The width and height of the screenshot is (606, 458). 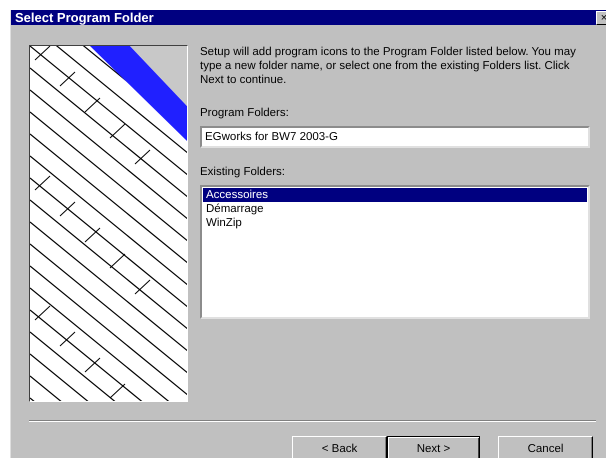 What do you see at coordinates (395, 195) in the screenshot?
I see `folder-item: Accessoires` at bounding box center [395, 195].